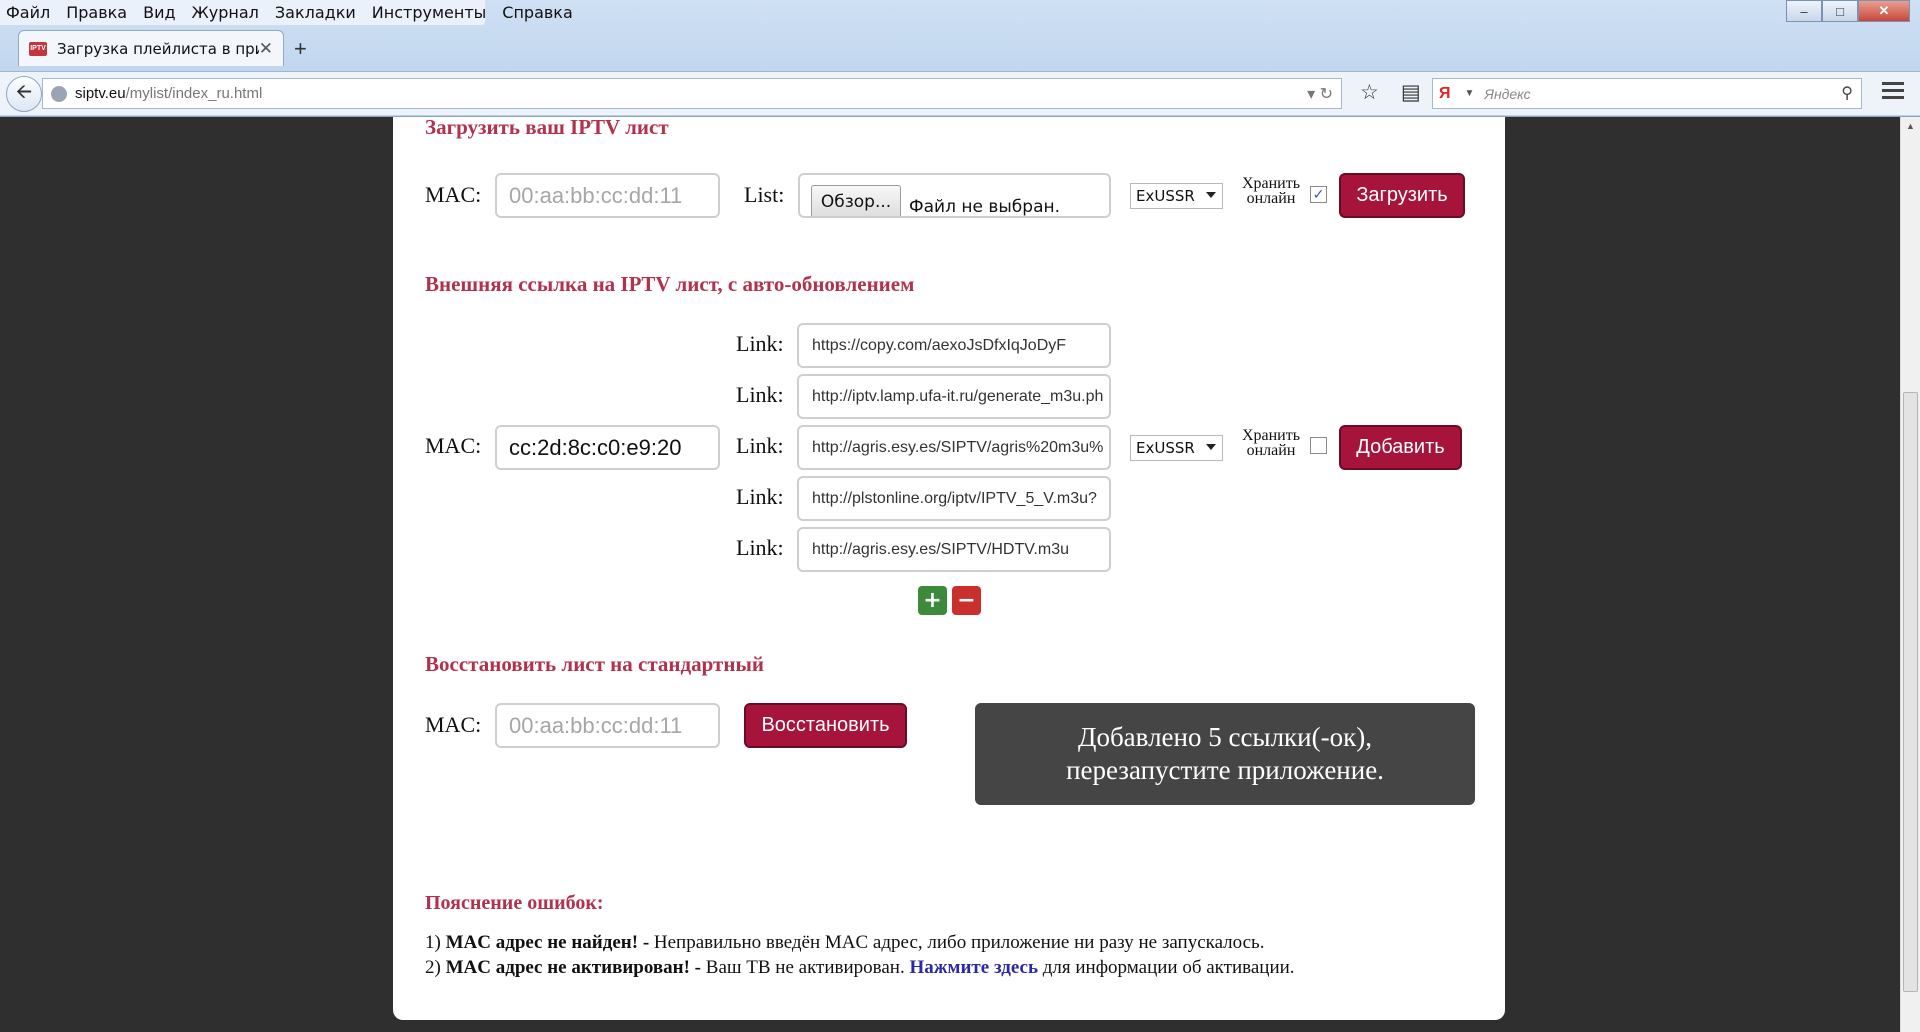  I want to click on menu-help: Справка, so click(537, 12).